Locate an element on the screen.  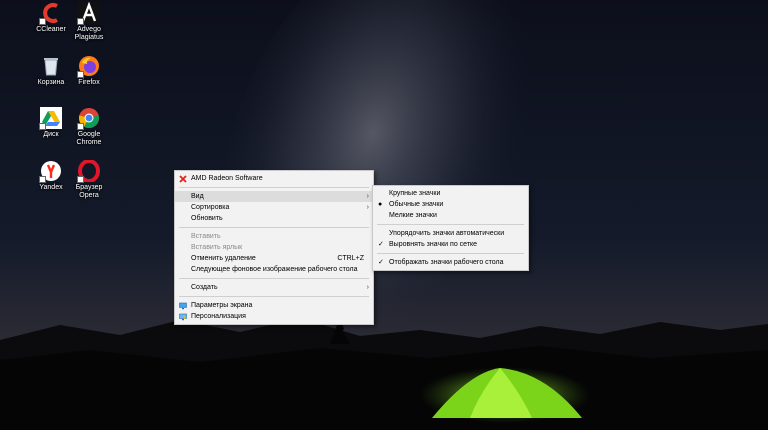
menu-item-create: Создать › is located at coordinates (274, 287).